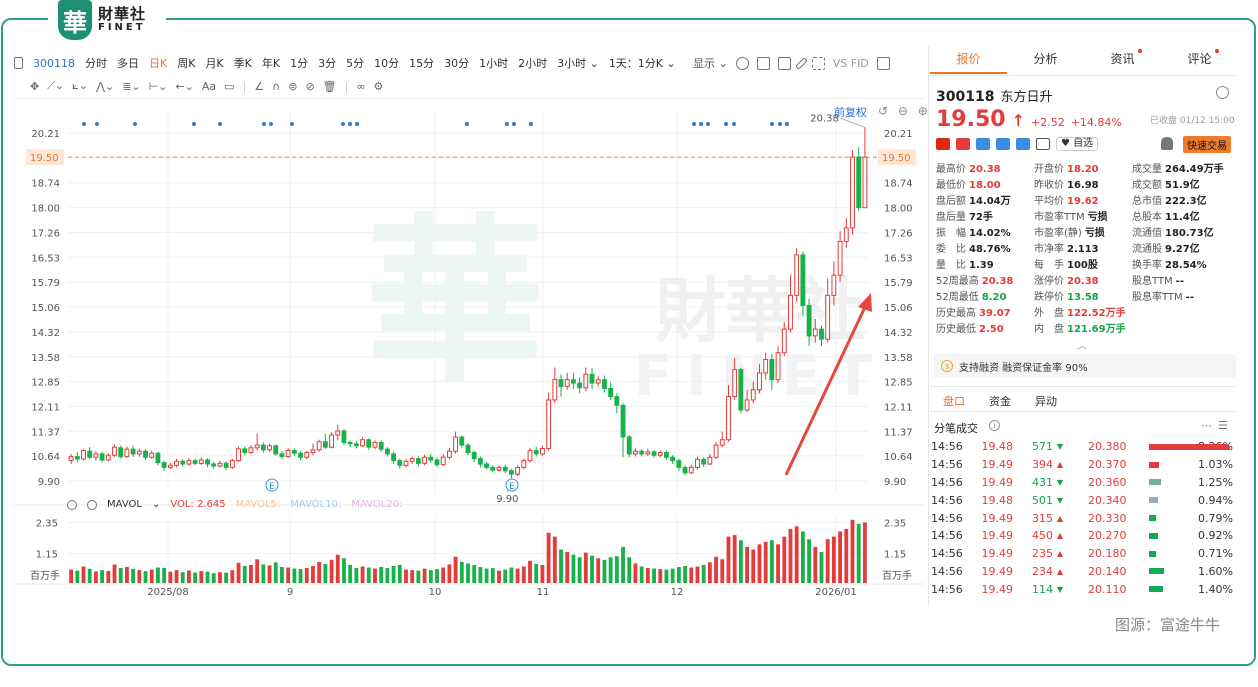  Describe the element at coordinates (818, 63) in the screenshot. I see `fullscreen-icon` at that location.